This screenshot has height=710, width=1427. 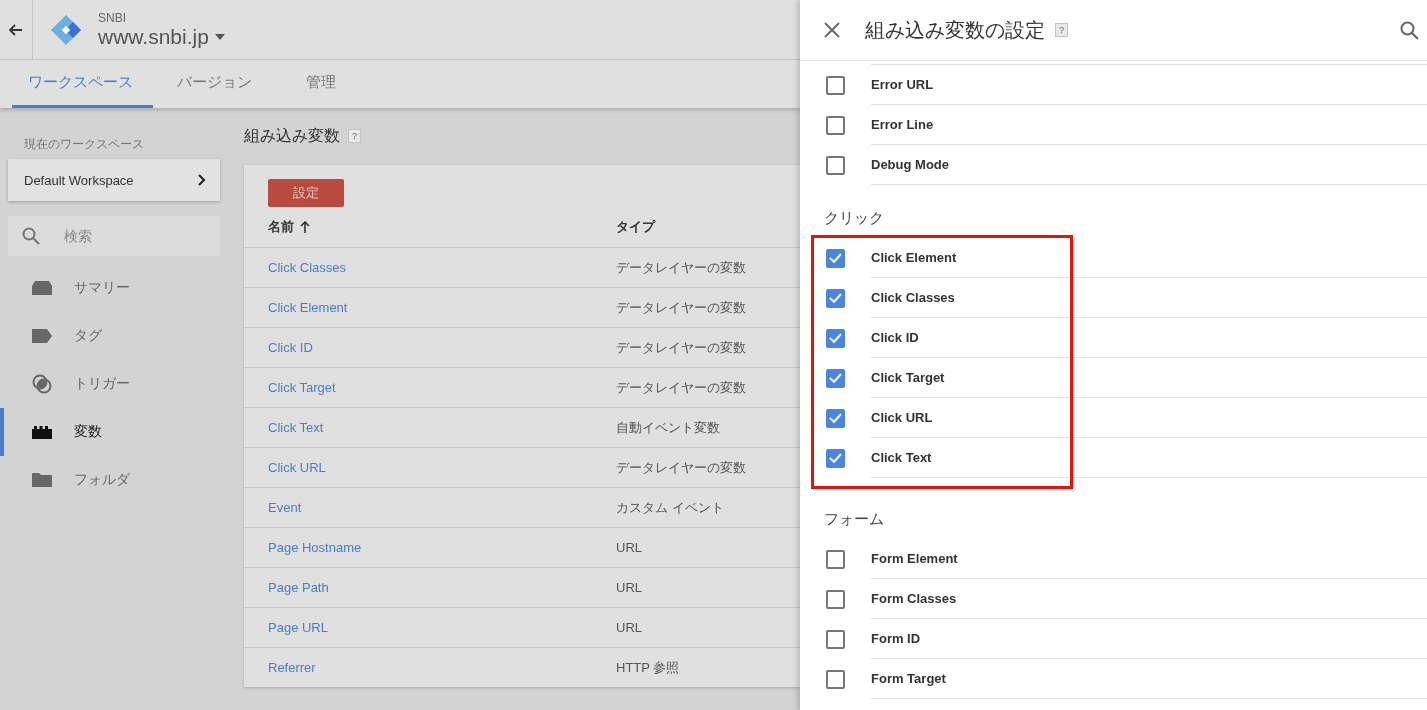 I want to click on table-cell: カスタム イベント, so click(x=670, y=507).